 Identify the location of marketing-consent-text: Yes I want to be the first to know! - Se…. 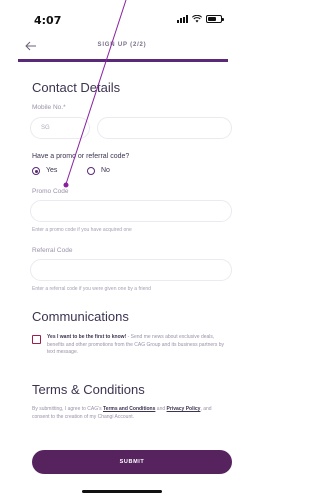
(139, 345).